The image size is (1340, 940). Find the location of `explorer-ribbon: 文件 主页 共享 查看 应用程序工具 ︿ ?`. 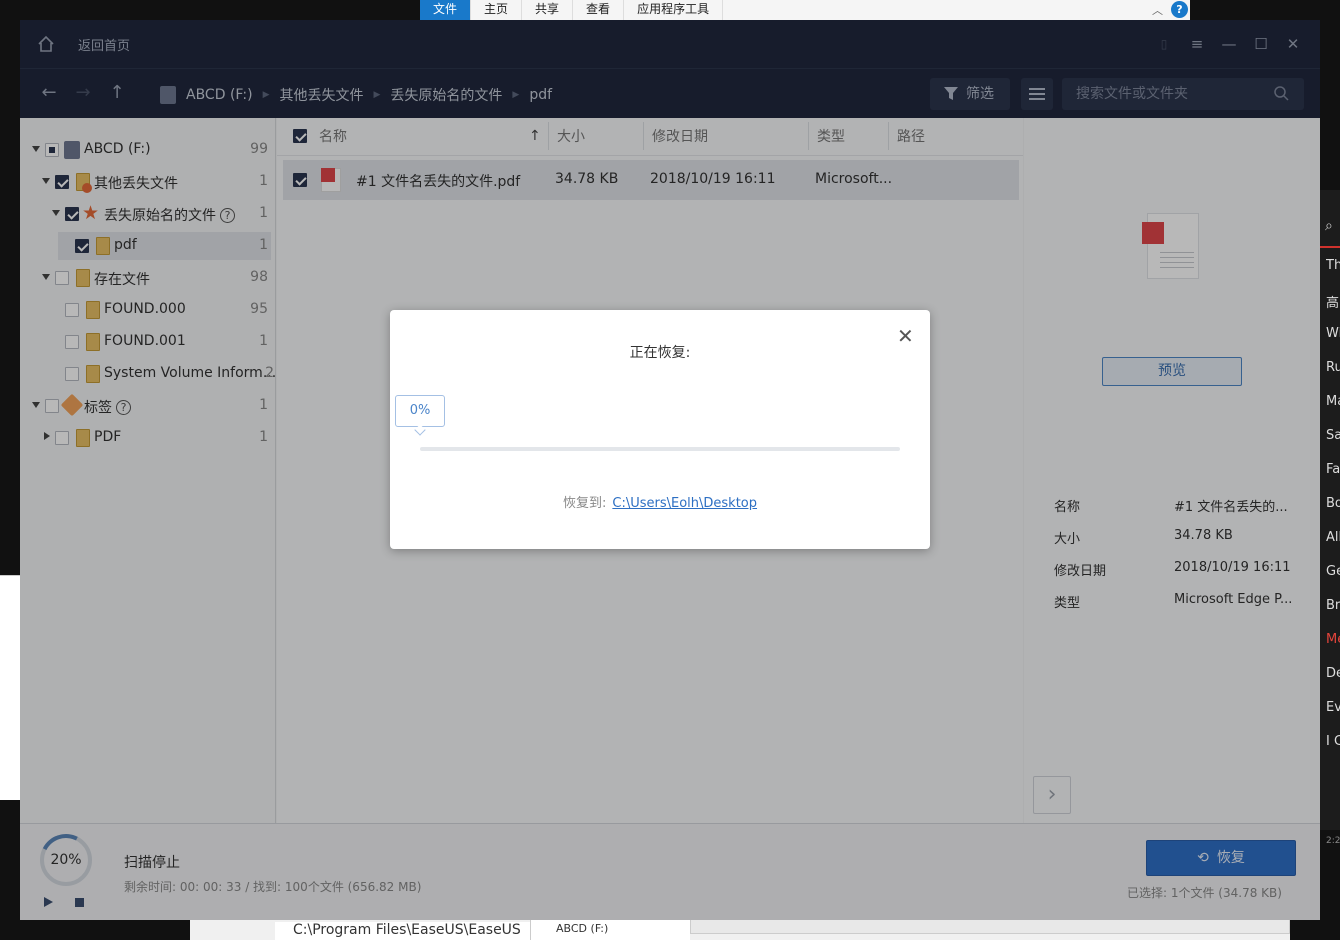

explorer-ribbon: 文件 主页 共享 查看 应用程序工具 ︿ ? is located at coordinates (805, 10).